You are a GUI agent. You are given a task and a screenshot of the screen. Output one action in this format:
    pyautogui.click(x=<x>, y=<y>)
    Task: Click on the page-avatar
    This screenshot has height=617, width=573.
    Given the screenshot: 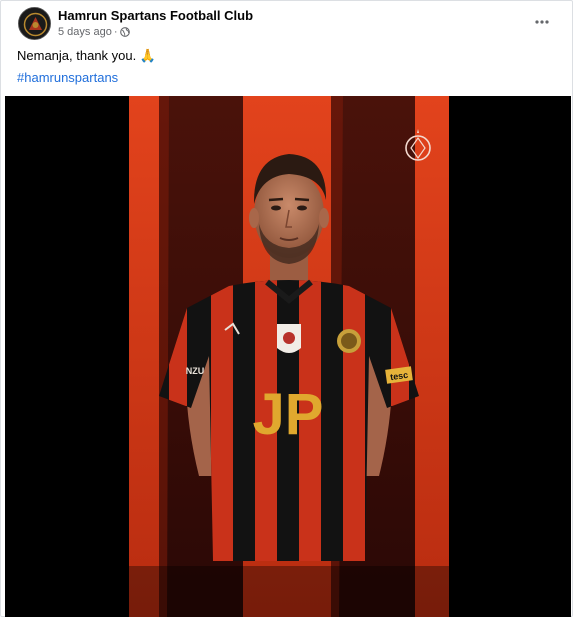 What is the action you would take?
    pyautogui.click(x=34, y=23)
    